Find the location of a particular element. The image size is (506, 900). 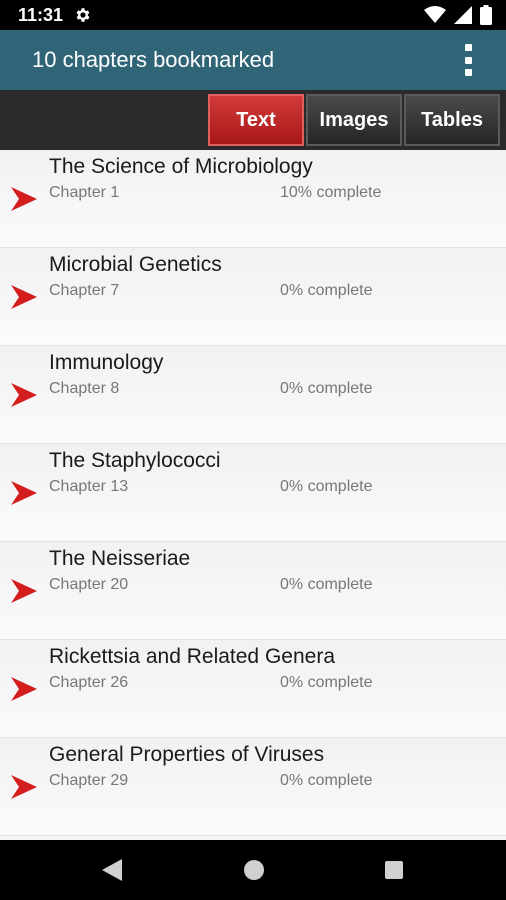

chapter-title: The Science of Microbiology is located at coordinates (181, 166).